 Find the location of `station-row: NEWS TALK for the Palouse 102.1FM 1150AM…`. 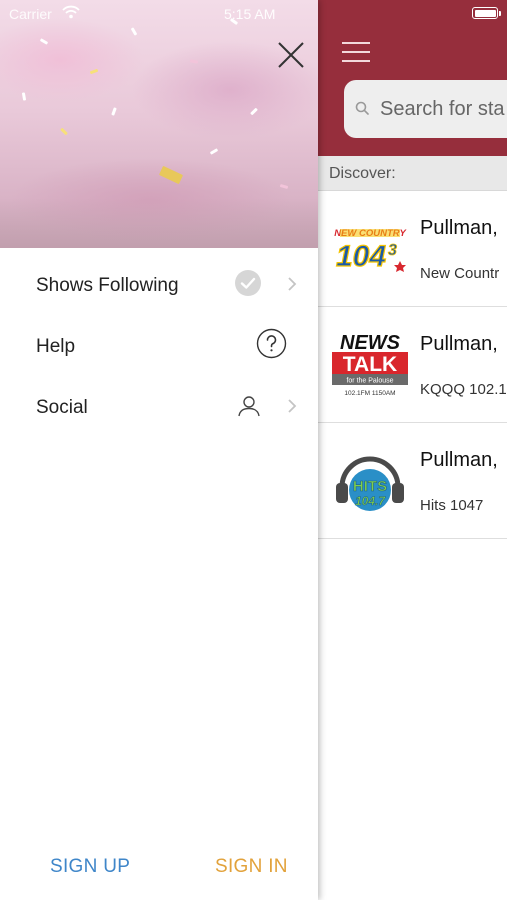

station-row: NEWS TALK for the Palouse 102.1FM 1150AM… is located at coordinates (412, 365).